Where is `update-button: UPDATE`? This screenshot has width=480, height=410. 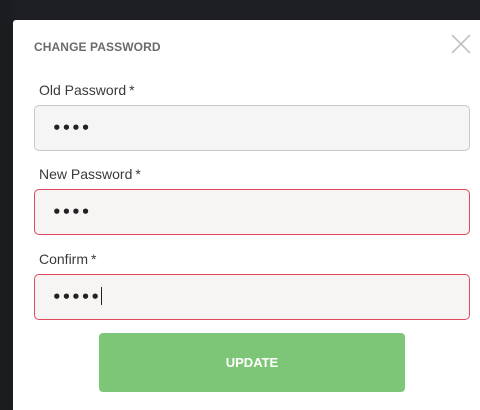 update-button: UPDATE is located at coordinates (252, 362).